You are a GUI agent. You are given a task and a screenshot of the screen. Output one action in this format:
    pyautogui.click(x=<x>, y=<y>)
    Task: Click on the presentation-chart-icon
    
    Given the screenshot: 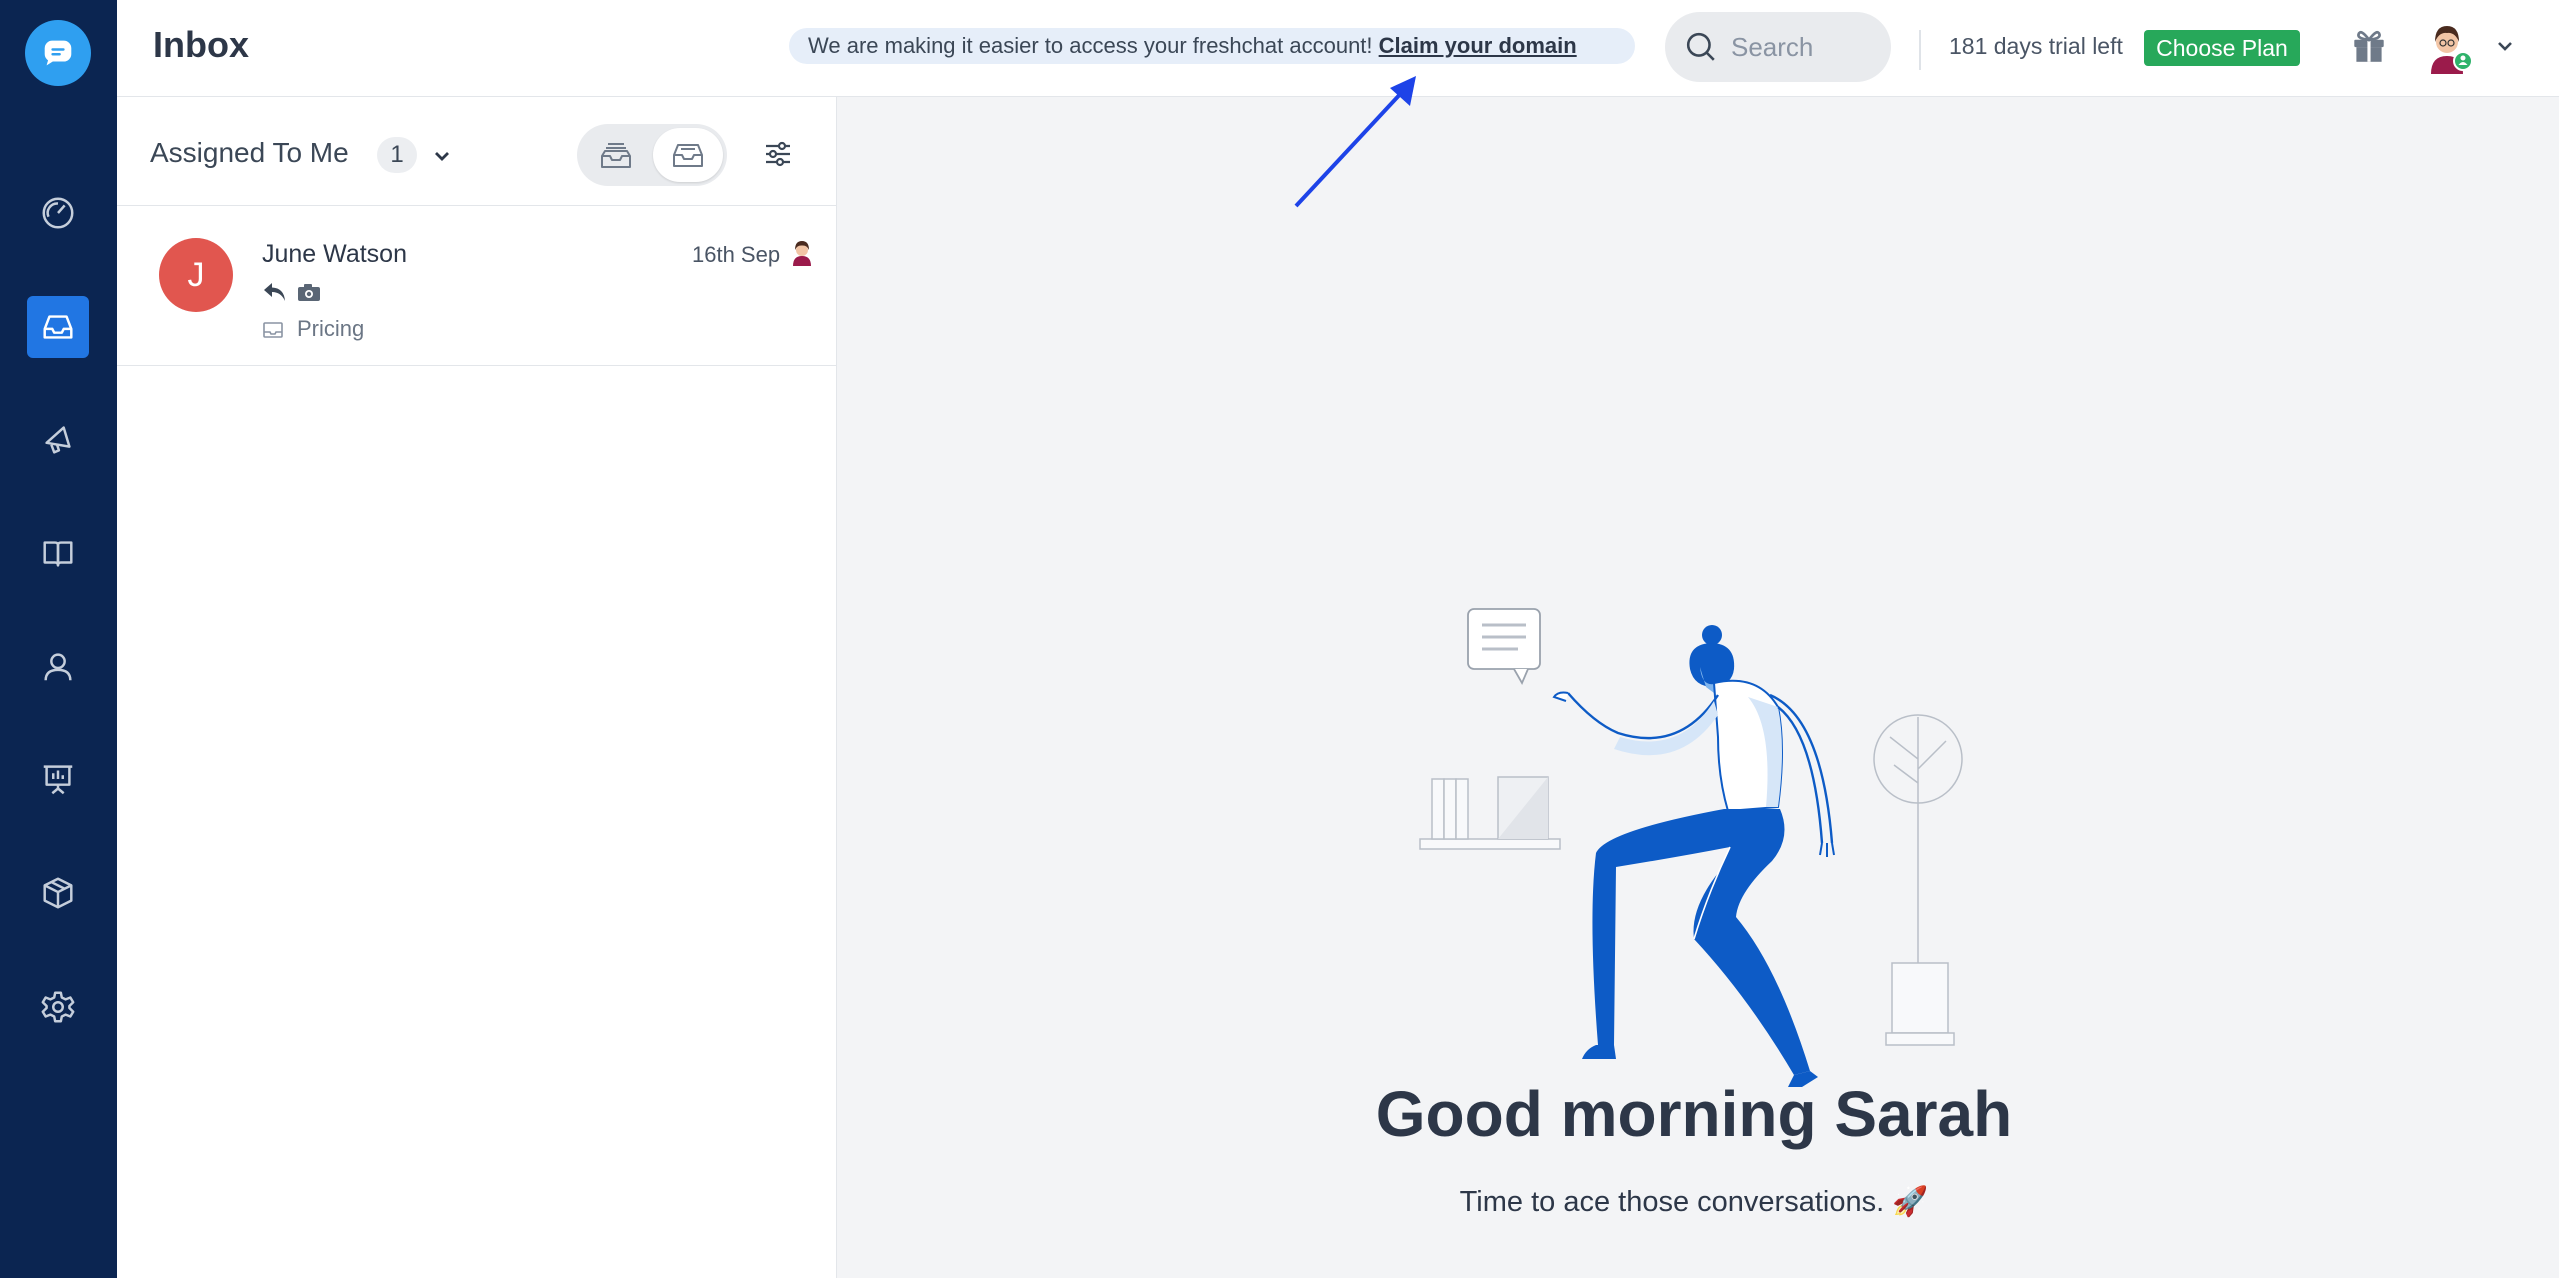 What is the action you would take?
    pyautogui.click(x=58, y=780)
    